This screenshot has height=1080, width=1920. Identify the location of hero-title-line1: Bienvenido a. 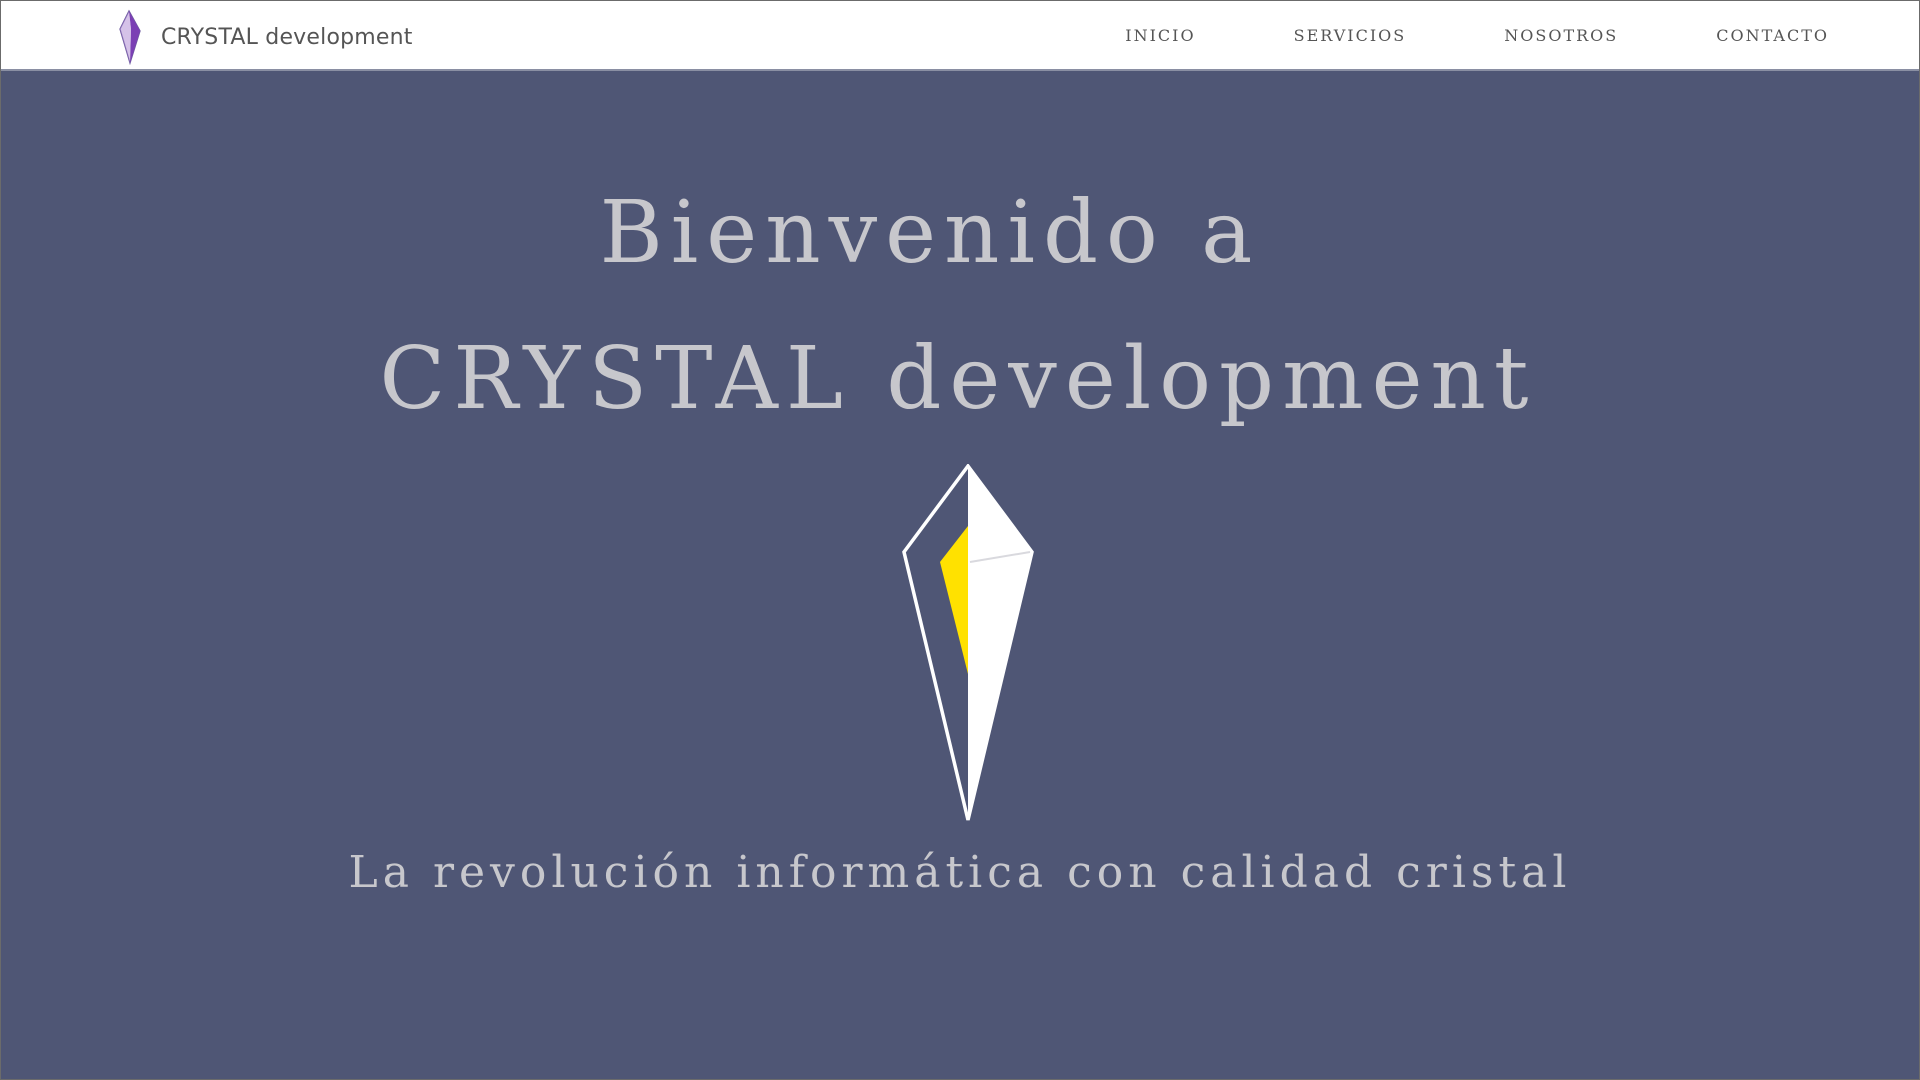
(930, 233).